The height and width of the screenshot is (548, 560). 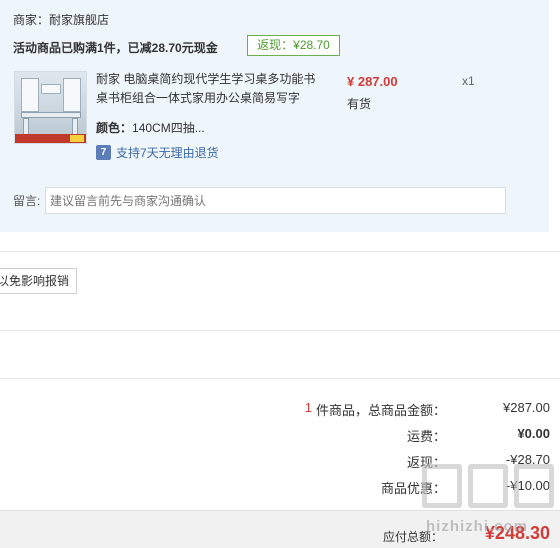 What do you see at coordinates (380, 410) in the screenshot?
I see `summary-goods-label: 件商品，总商品金额：` at bounding box center [380, 410].